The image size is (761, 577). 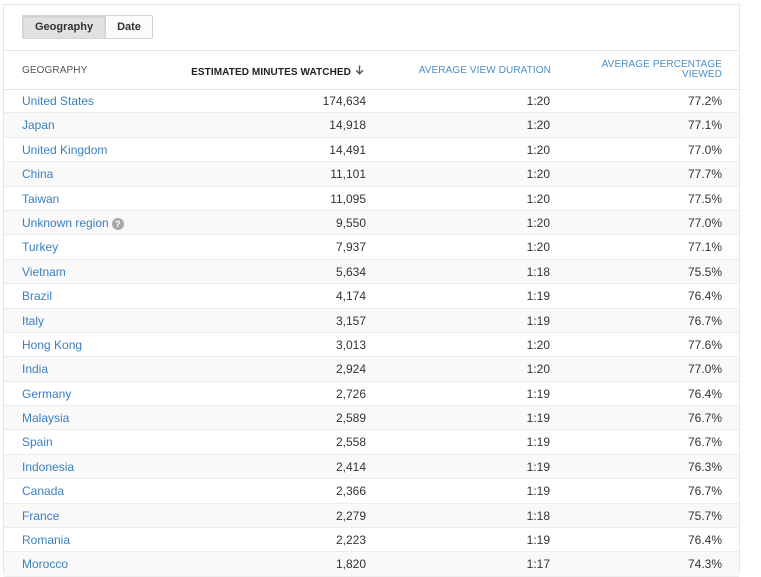 What do you see at coordinates (371, 320) in the screenshot?
I see `table-row: Italy 3,157 1:19 76.7%` at bounding box center [371, 320].